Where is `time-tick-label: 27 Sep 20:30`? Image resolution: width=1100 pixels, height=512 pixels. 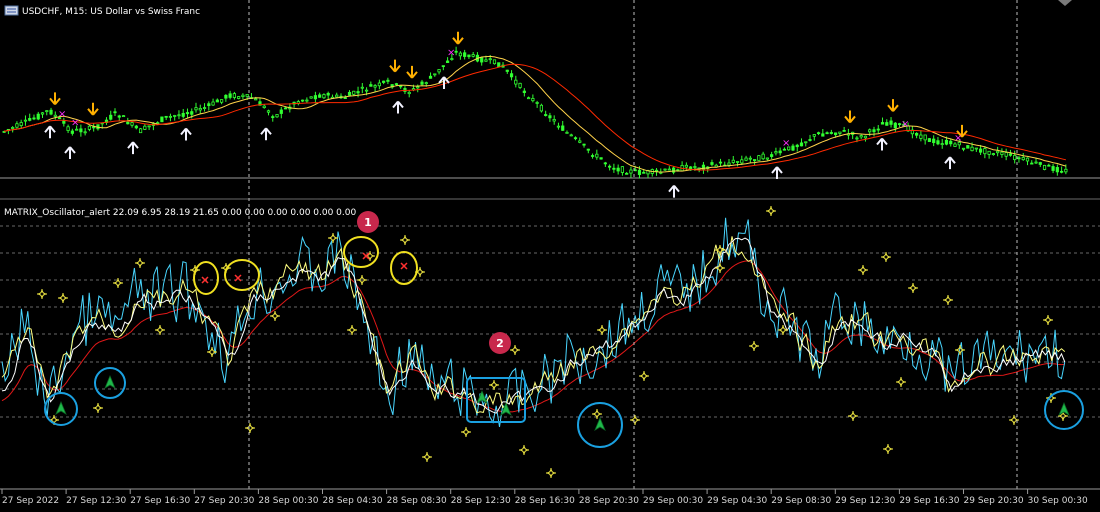 time-tick-label: 27 Sep 20:30 is located at coordinates (224, 501).